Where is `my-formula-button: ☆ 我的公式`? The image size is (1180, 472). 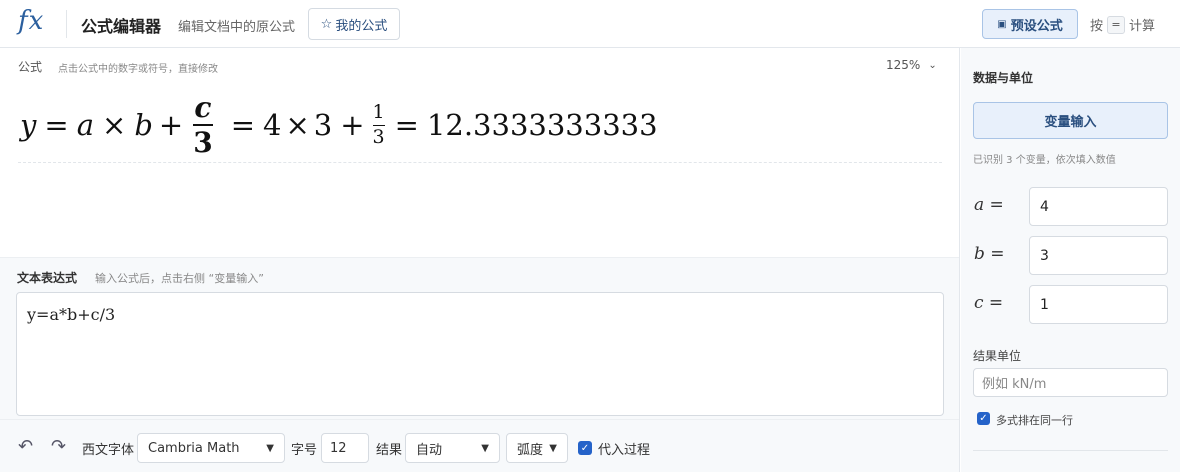 my-formula-button: ☆ 我的公式 is located at coordinates (354, 24).